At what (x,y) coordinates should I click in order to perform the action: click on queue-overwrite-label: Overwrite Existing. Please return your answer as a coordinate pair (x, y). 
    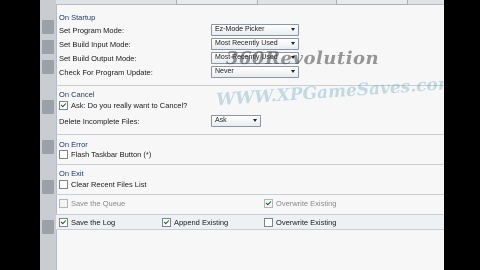
    Looking at the image, I should click on (306, 203).